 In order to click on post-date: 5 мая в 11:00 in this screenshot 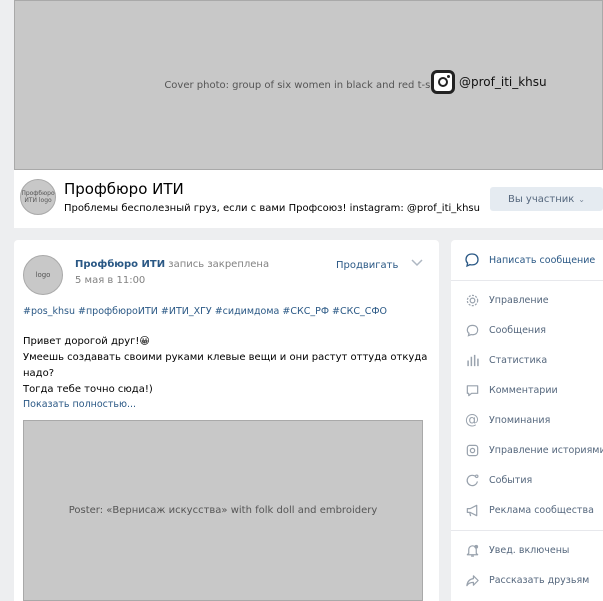, I will do `click(110, 280)`.